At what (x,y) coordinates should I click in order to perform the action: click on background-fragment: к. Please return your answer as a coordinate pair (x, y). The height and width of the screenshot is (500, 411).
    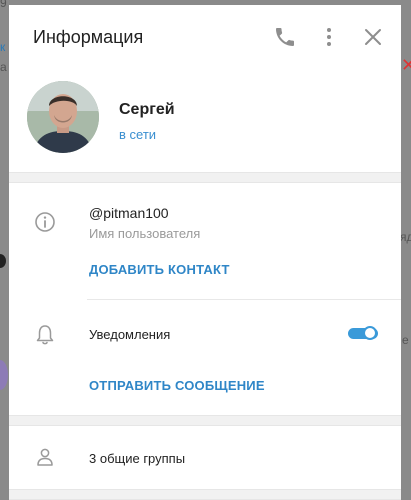
    Looking at the image, I should click on (3, 47).